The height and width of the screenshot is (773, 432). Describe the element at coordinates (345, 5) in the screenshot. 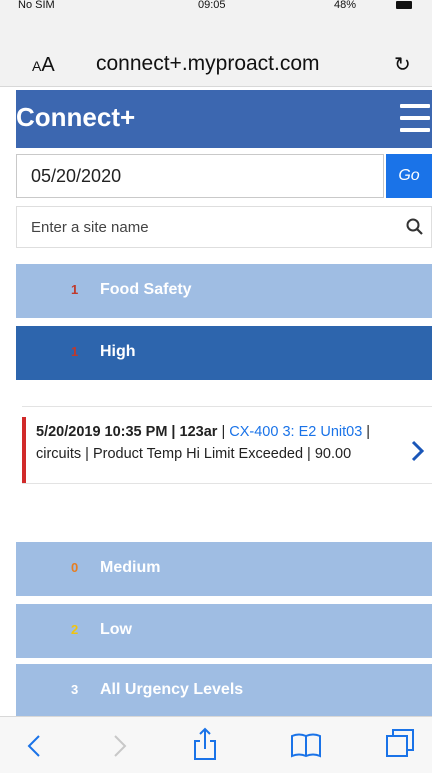

I see `battery-percent: 48%` at that location.